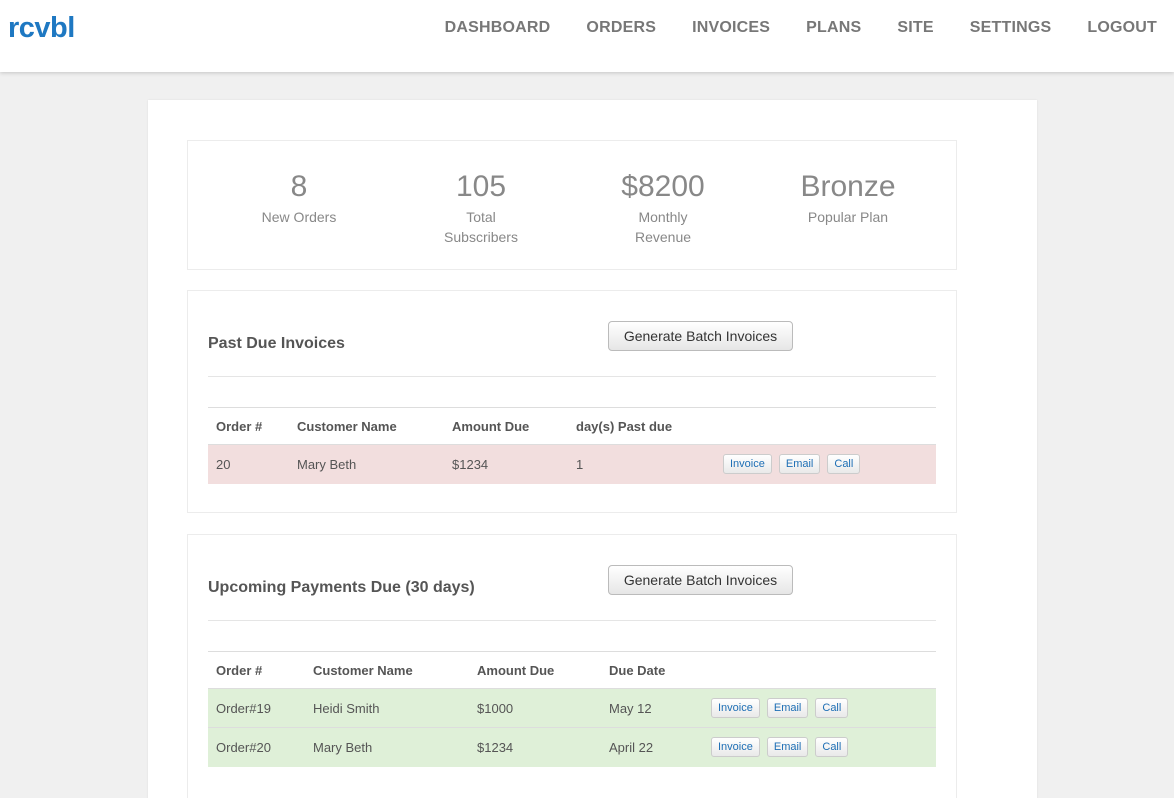 The image size is (1174, 798). What do you see at coordinates (848, 217) in the screenshot?
I see `stat-label: Popular Plan` at bounding box center [848, 217].